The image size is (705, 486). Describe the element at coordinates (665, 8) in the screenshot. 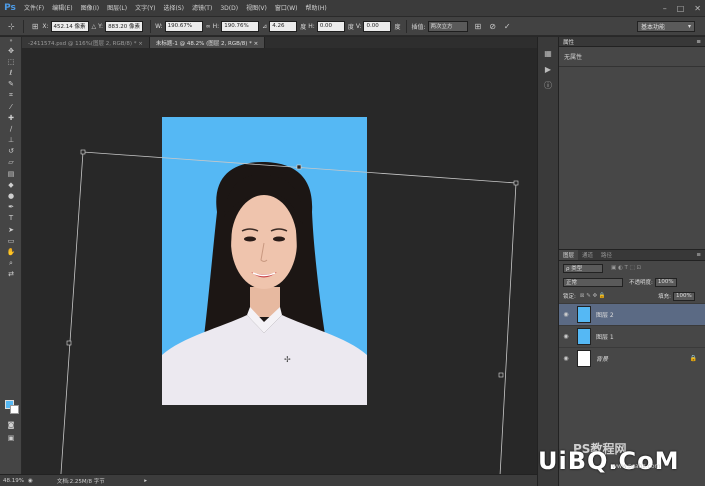

I see `minimize-icon: –` at that location.